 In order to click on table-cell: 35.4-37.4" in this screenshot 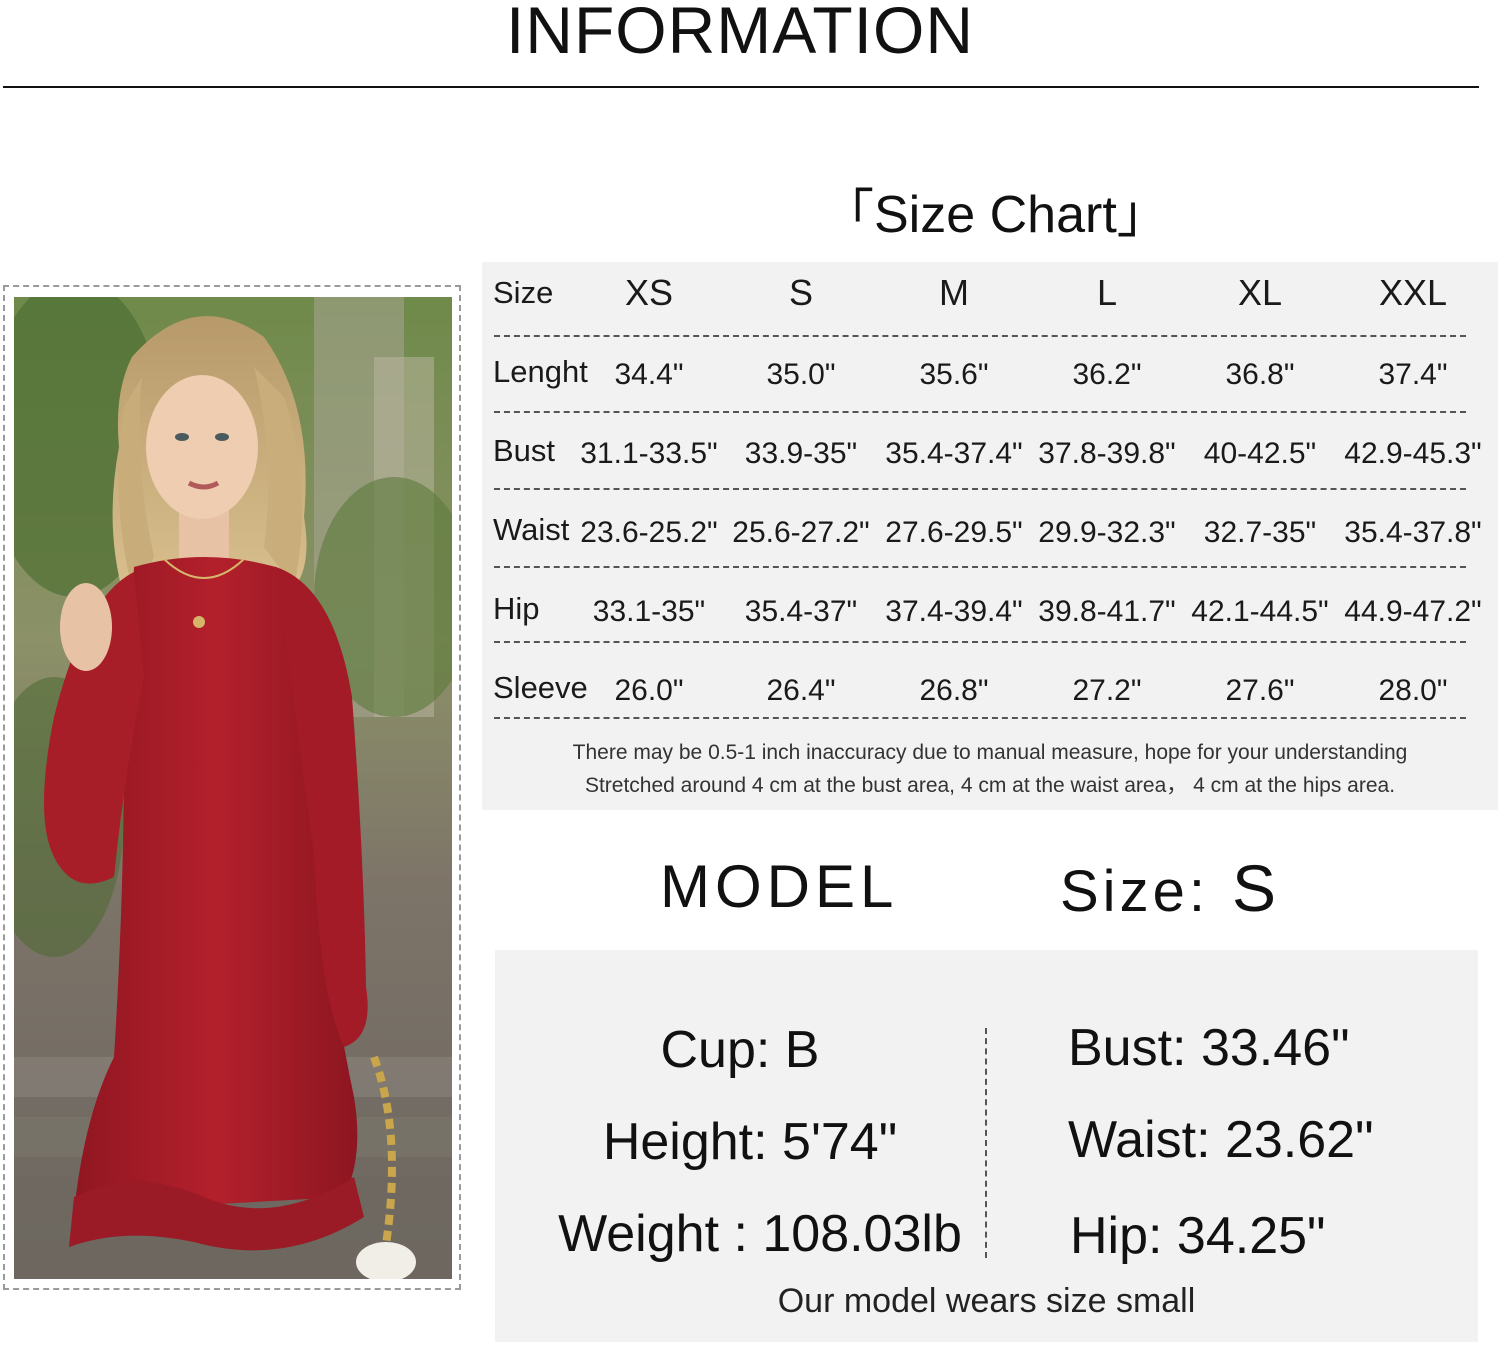, I will do `click(954, 453)`.